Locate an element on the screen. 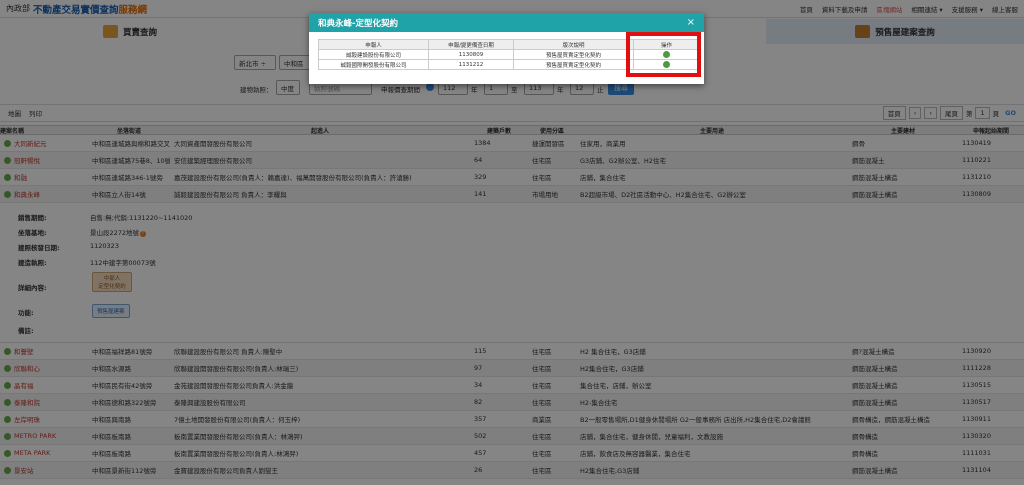 The image size is (1024, 485). date-cell: 1130809 is located at coordinates (471, 54).